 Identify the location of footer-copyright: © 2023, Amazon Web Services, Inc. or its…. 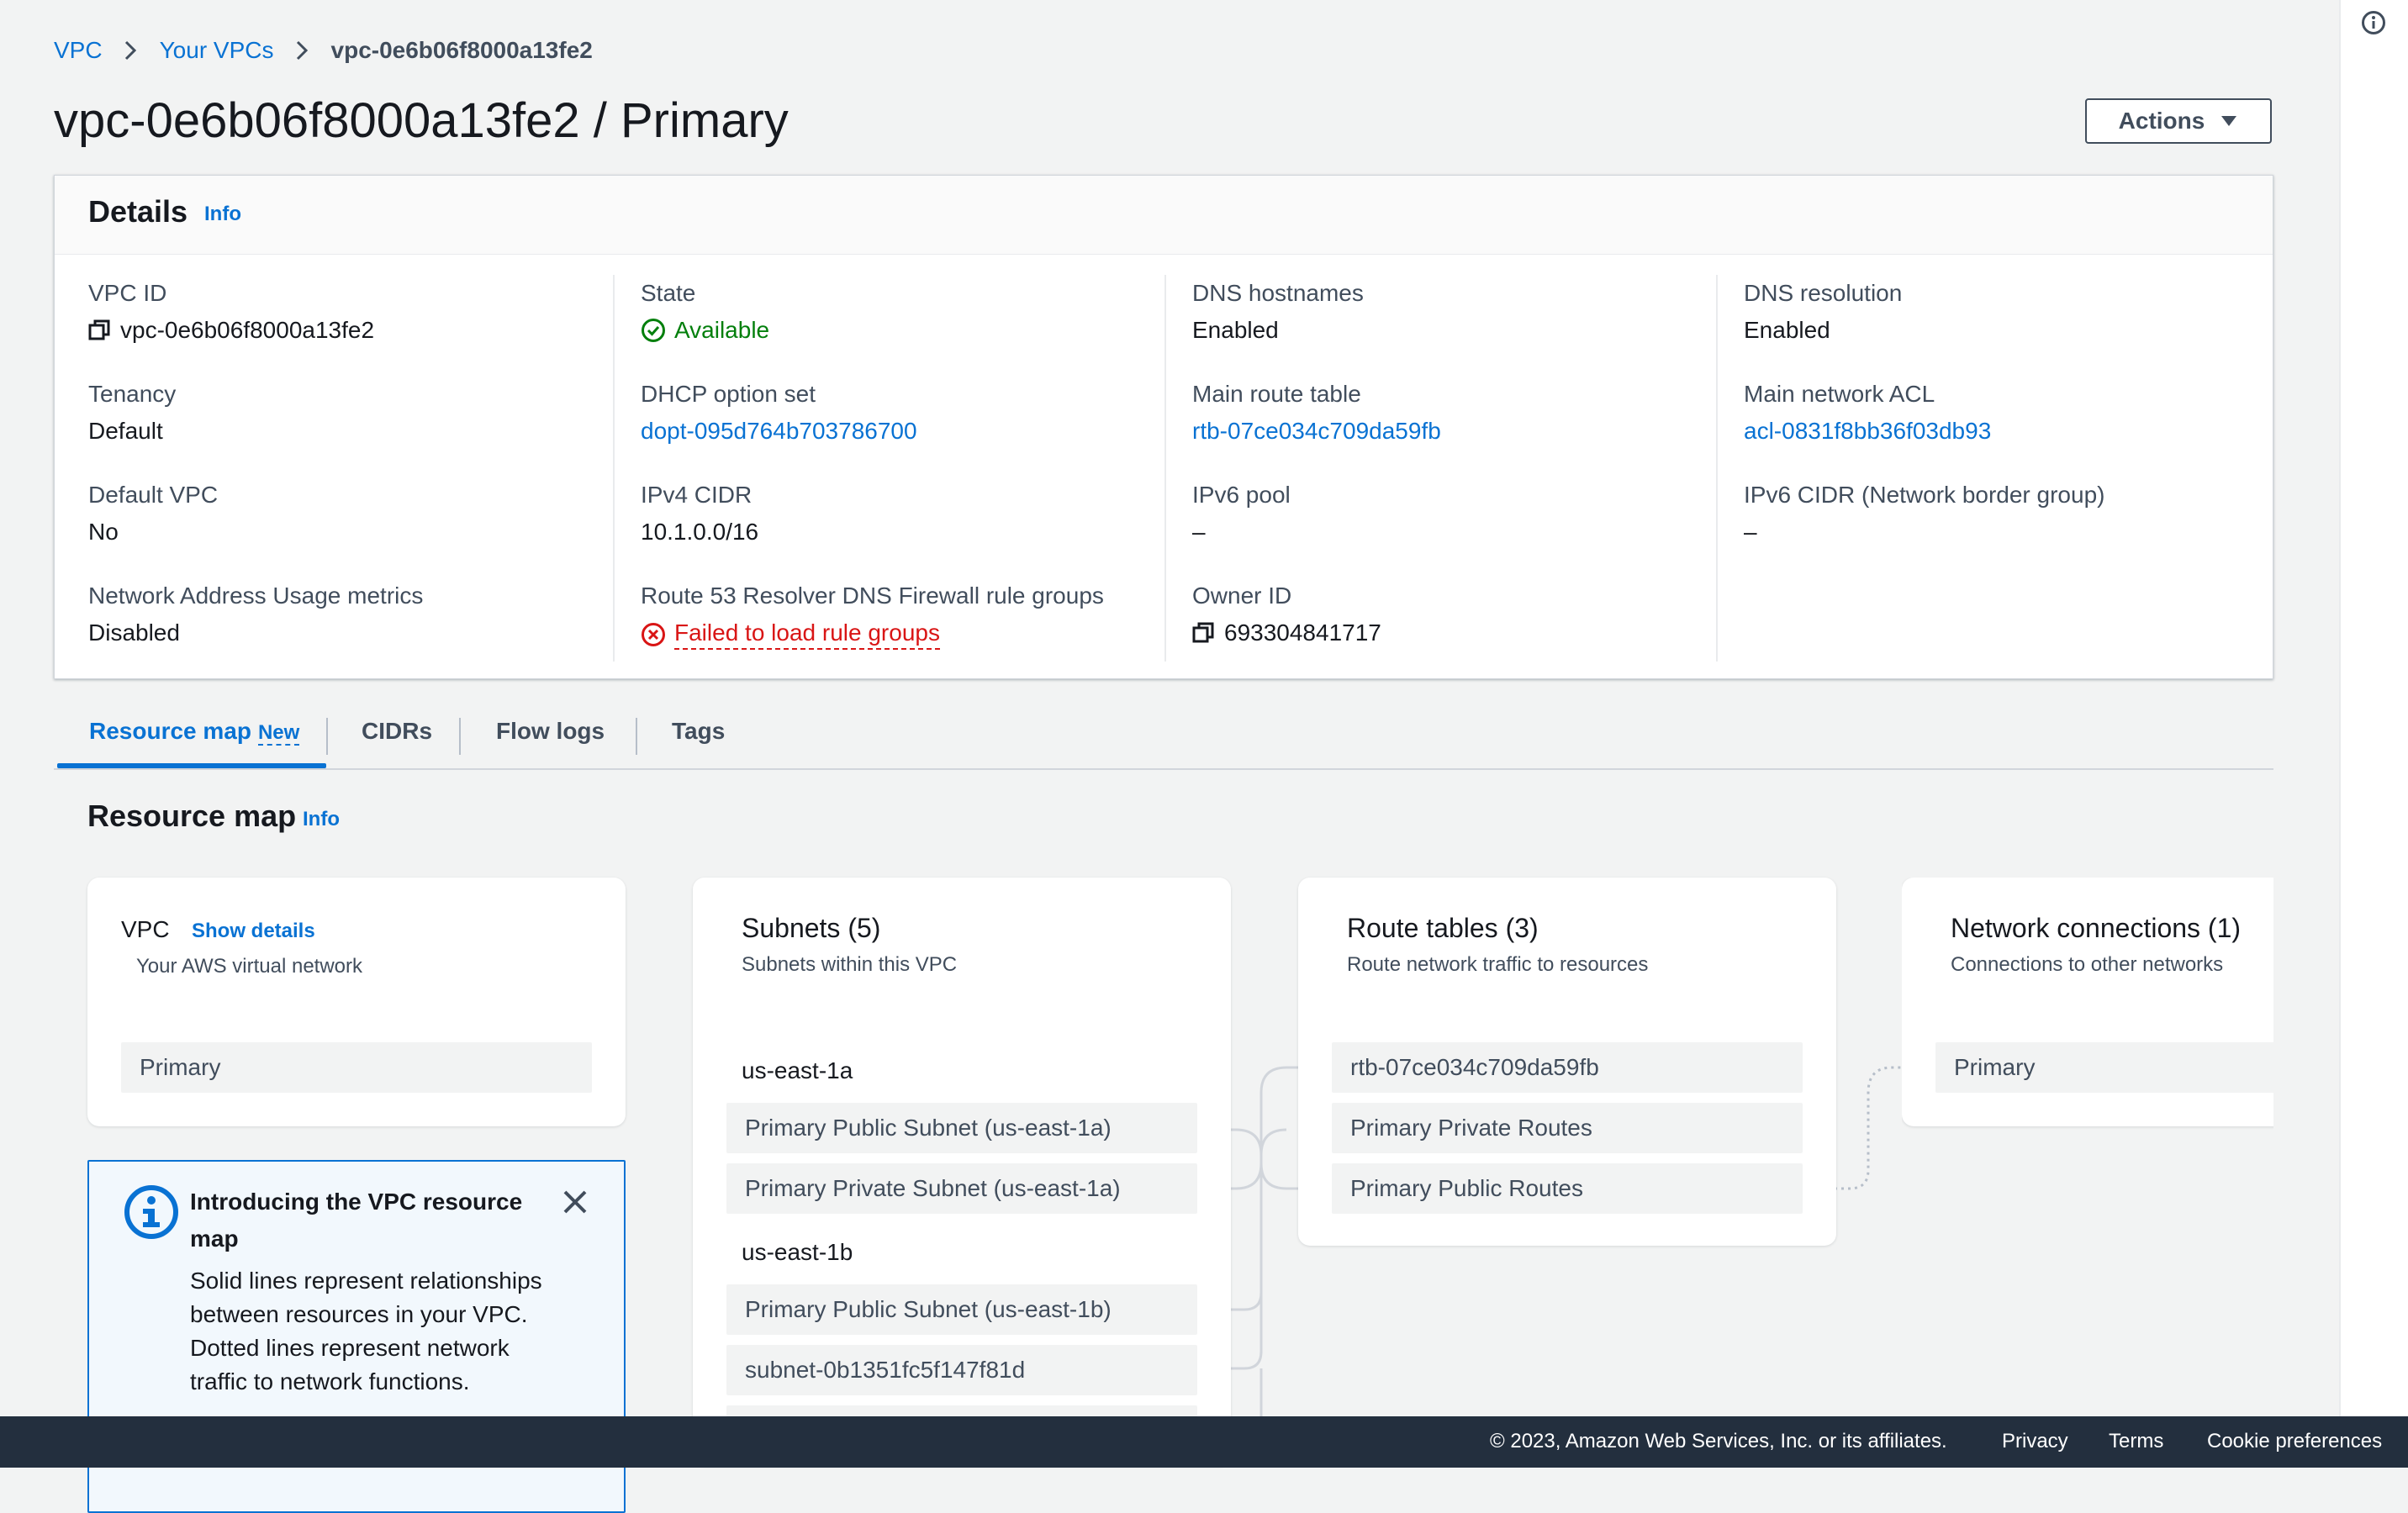
(1718, 1441).